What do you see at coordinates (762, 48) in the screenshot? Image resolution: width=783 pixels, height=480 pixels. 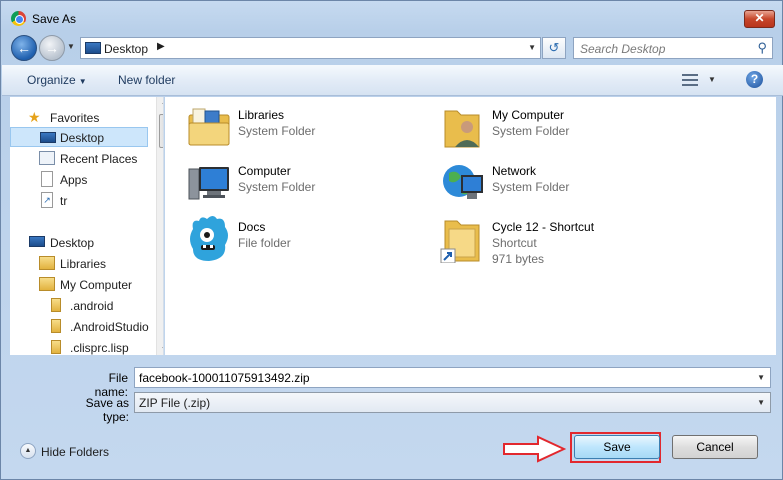 I see `search-icon: ⚲` at bounding box center [762, 48].